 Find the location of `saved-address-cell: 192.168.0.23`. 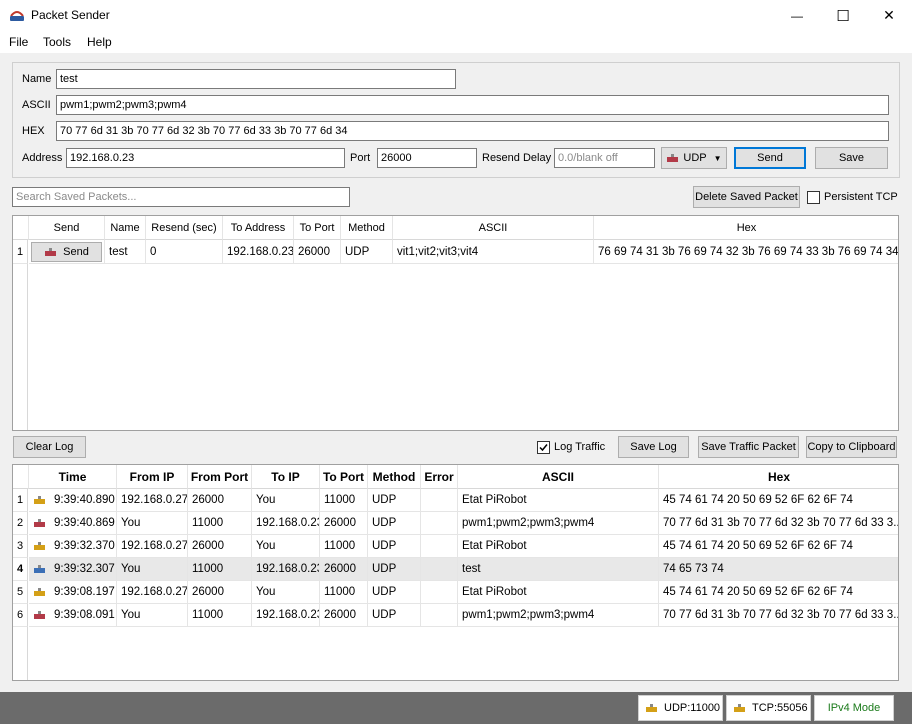

saved-address-cell: 192.168.0.23 is located at coordinates (258, 252).